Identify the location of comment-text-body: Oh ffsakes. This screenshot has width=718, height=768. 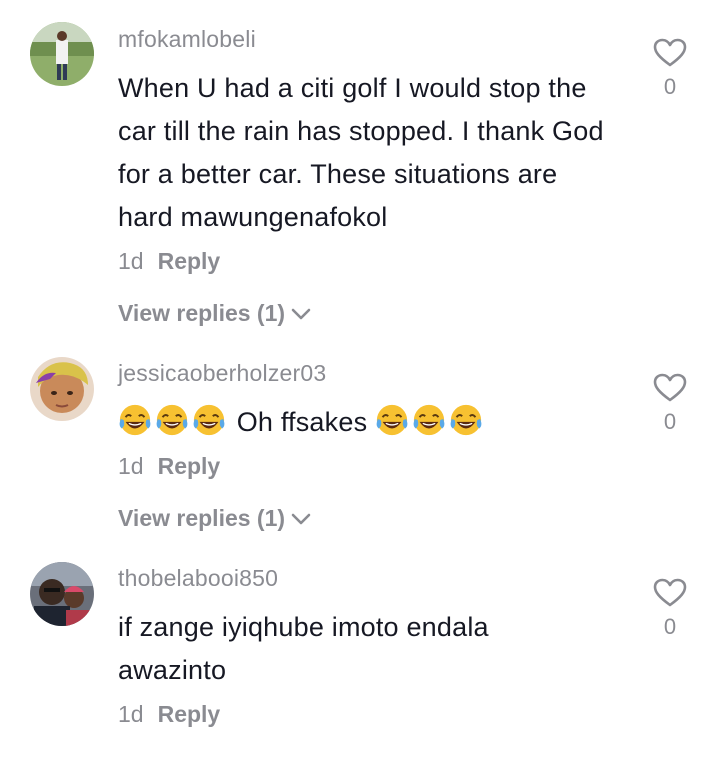
(302, 422).